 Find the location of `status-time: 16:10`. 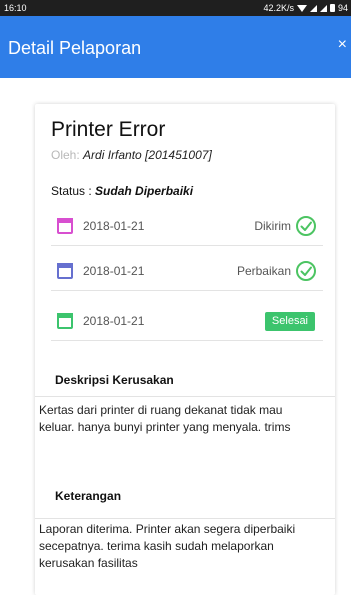

status-time: 16:10 is located at coordinates (15, 8).